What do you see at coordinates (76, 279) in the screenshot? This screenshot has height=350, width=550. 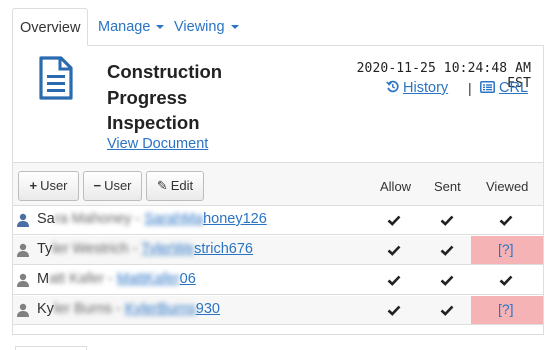 I see `user-name-redacted: att Kafer` at bounding box center [76, 279].